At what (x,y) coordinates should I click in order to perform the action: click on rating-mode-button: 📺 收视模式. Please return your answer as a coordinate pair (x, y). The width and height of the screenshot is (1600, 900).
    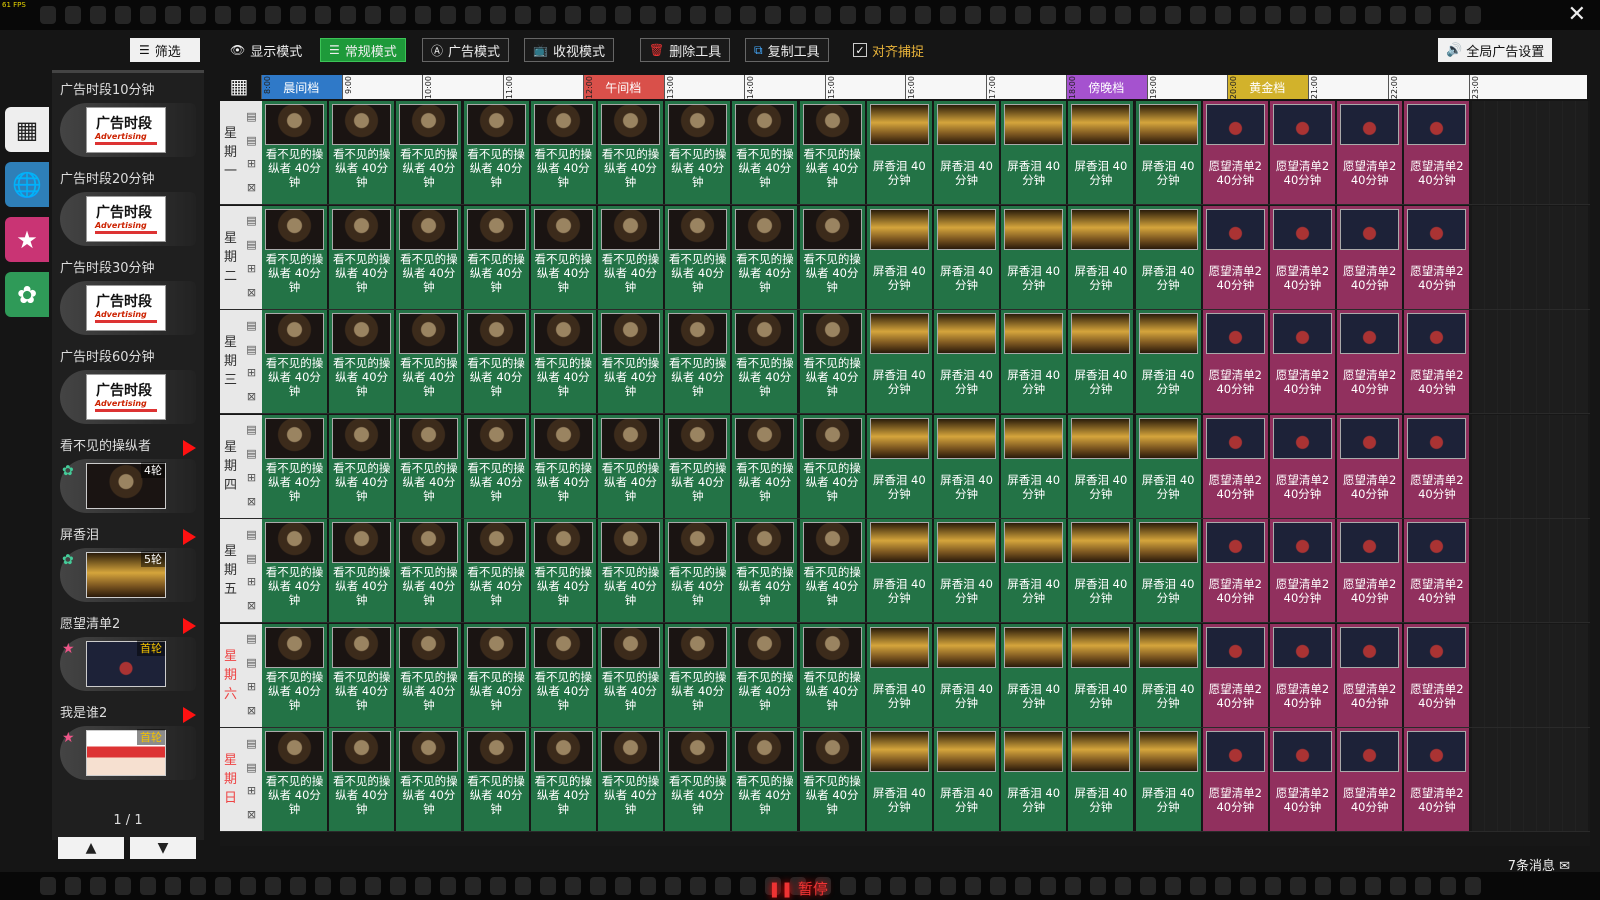
    Looking at the image, I should click on (569, 50).